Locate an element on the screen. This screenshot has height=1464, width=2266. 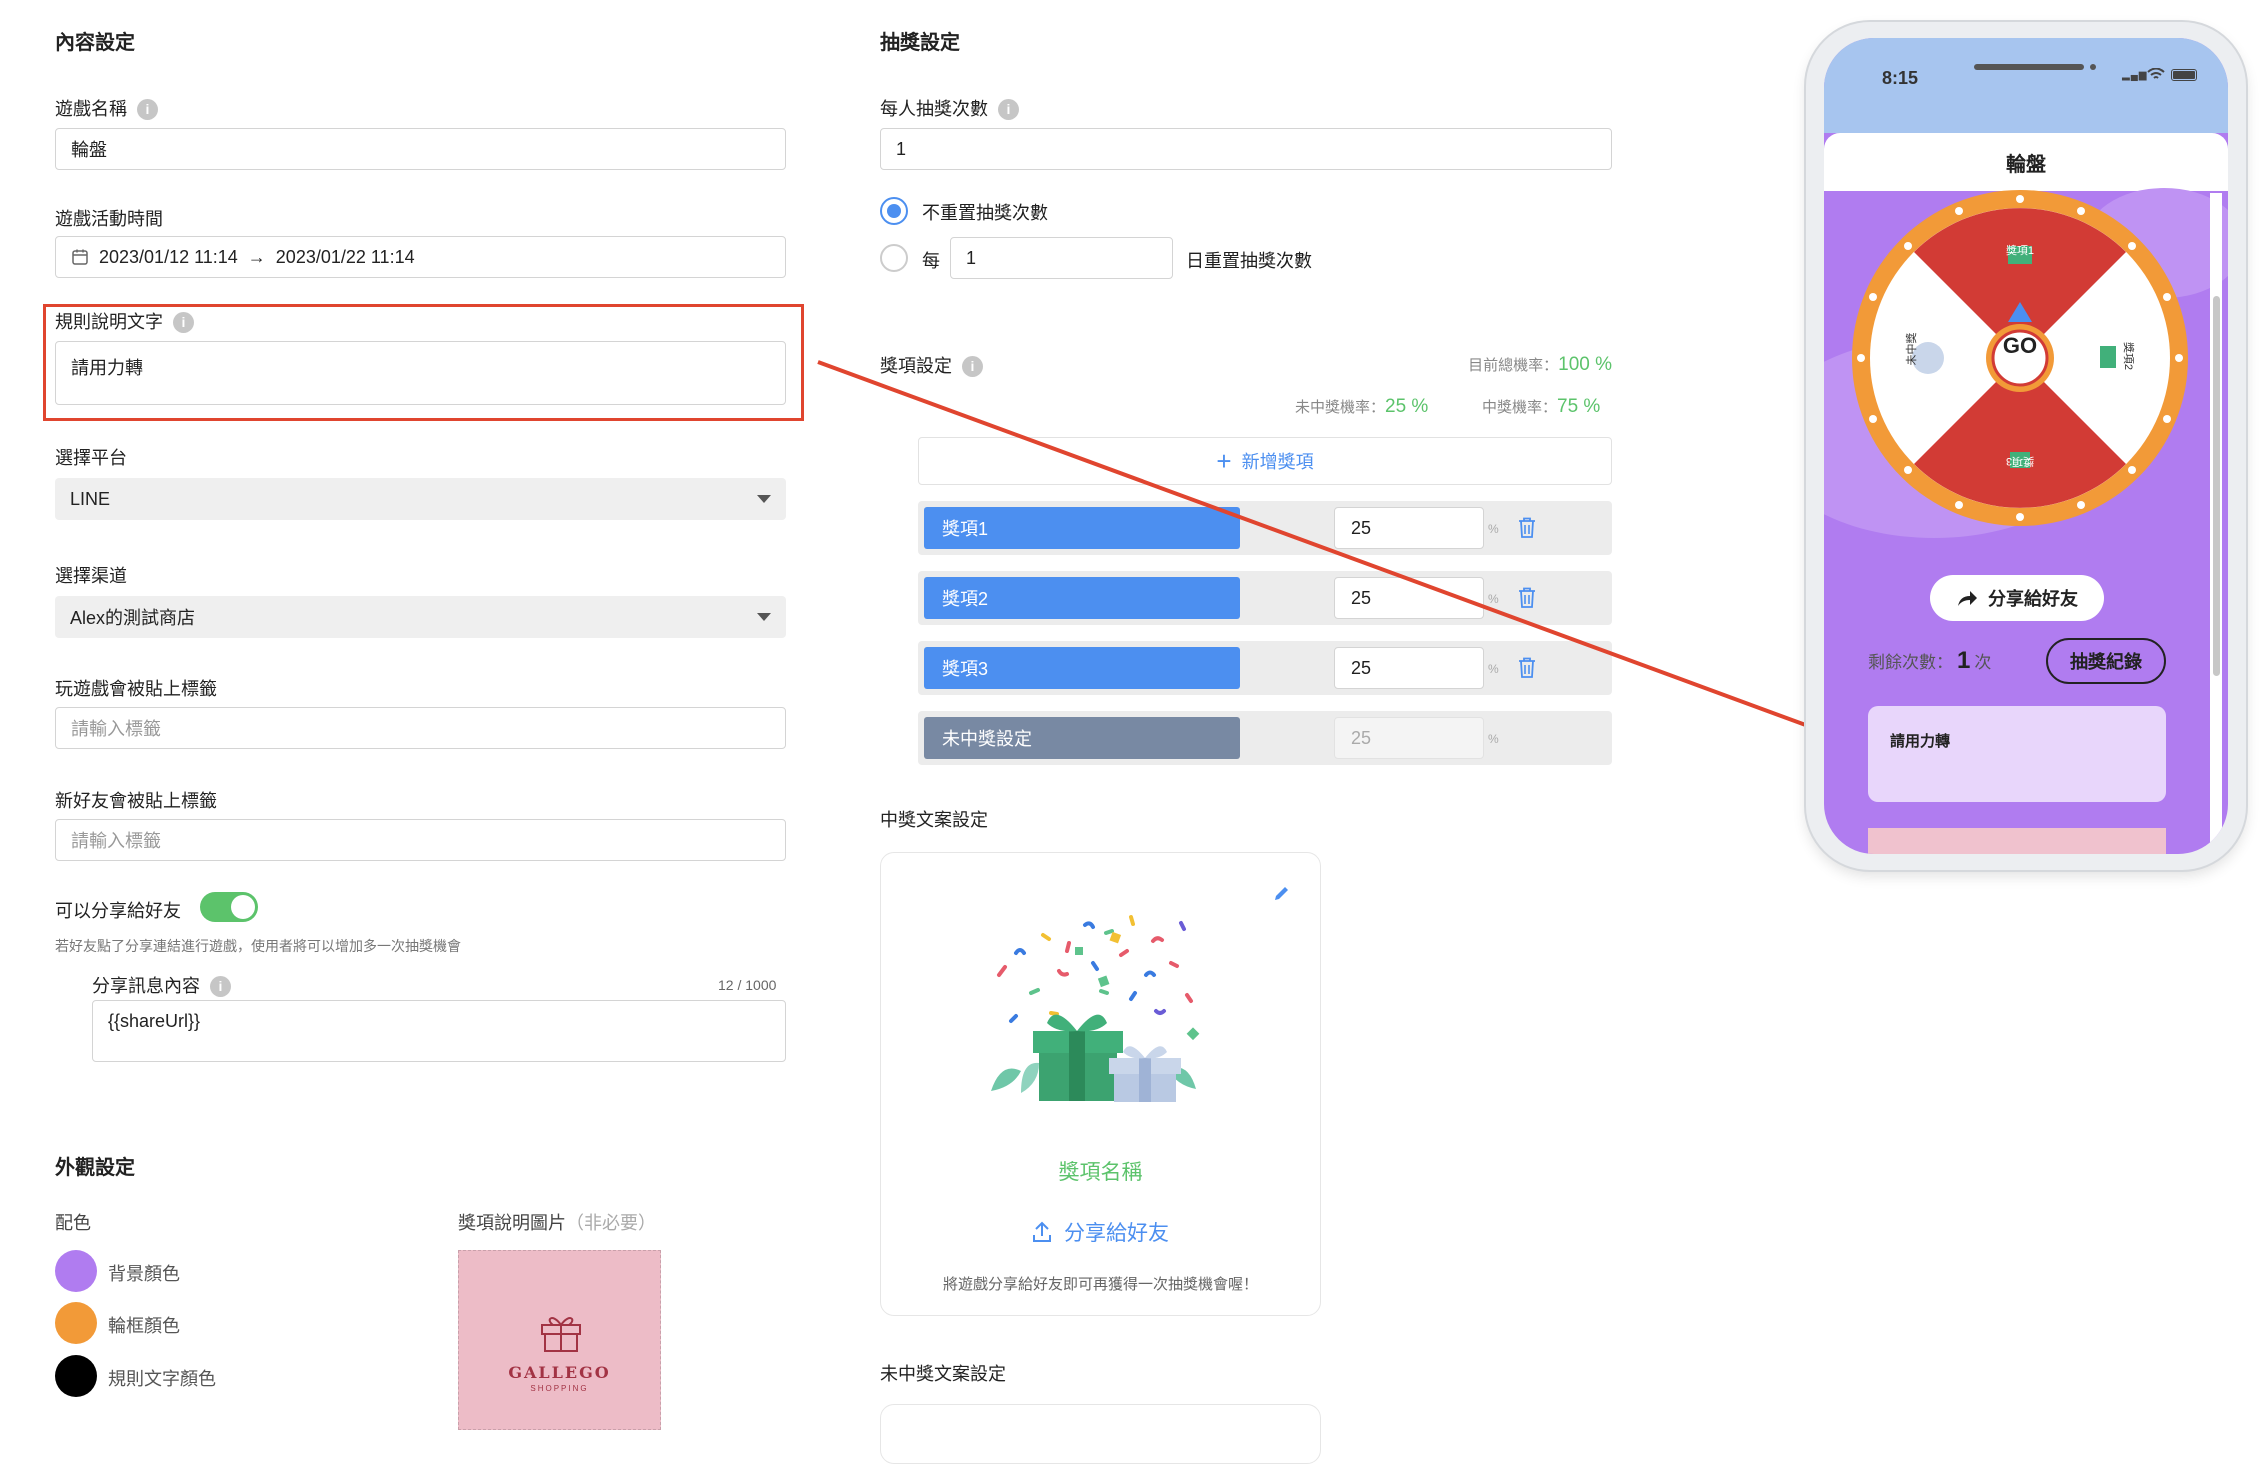
logo-brand: GALLEGO is located at coordinates (559, 1372).